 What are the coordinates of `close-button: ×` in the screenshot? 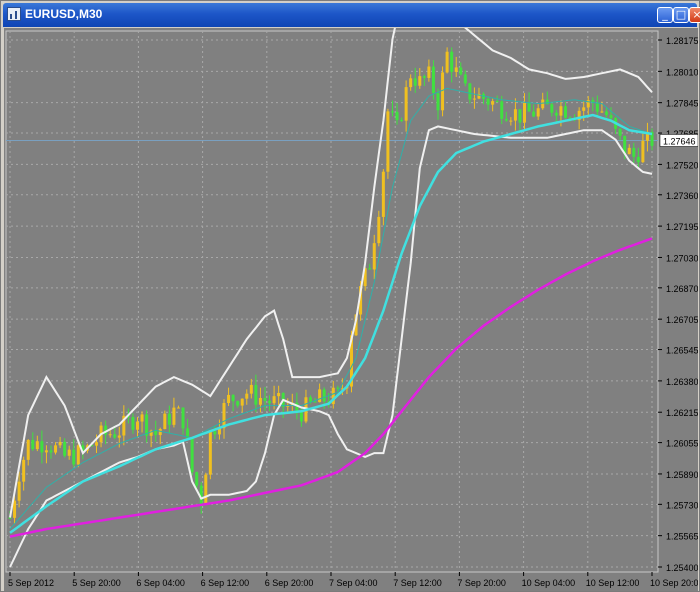 It's located at (694, 15).